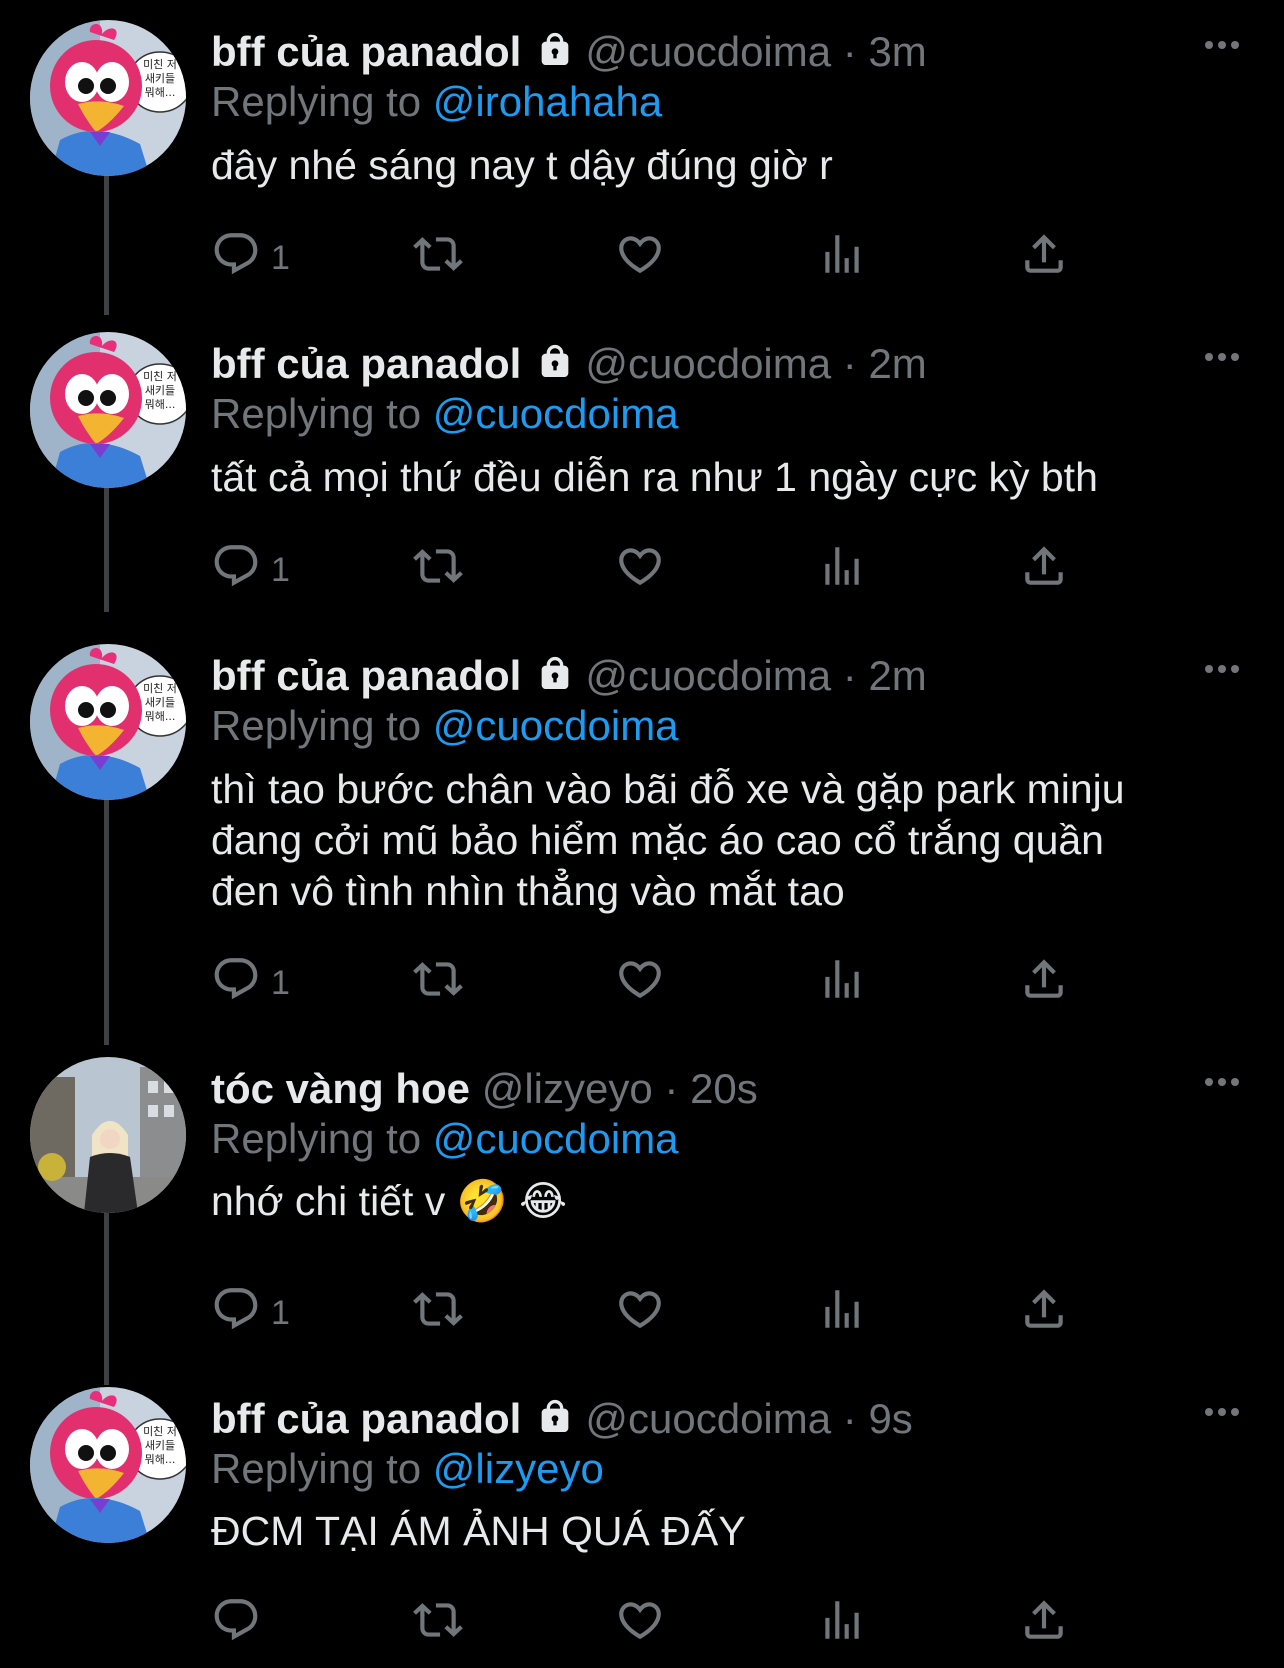 This screenshot has width=1284, height=1668. I want to click on replying-to: Replying to @lizyeyo, so click(407, 1469).